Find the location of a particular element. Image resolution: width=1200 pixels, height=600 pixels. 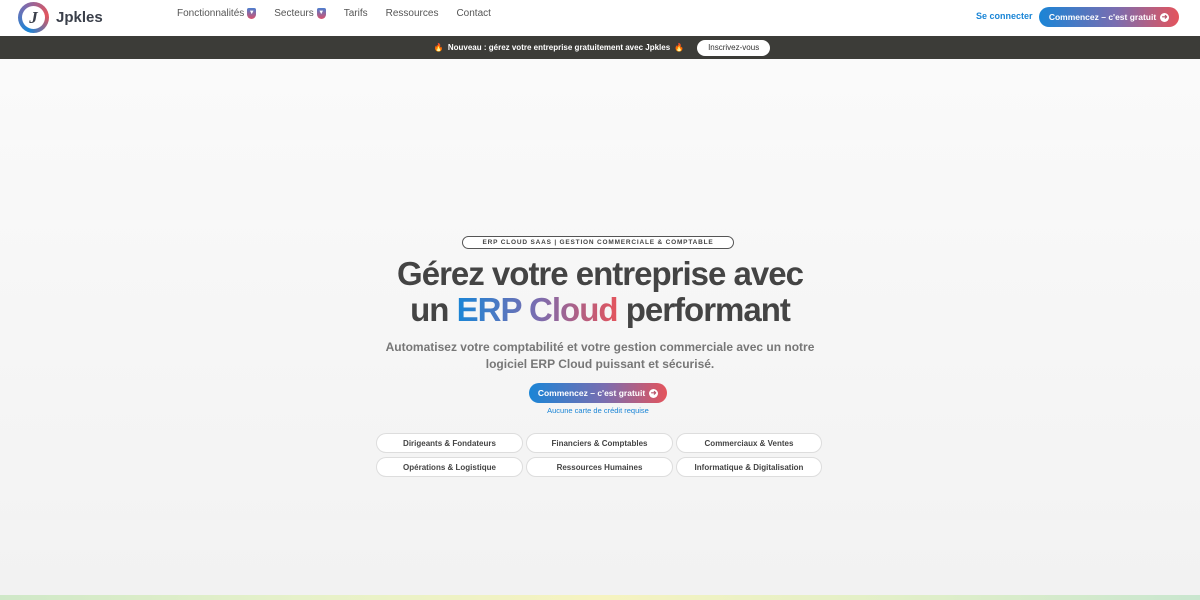

hero-title-highlight: ERP Cloud is located at coordinates (537, 309).